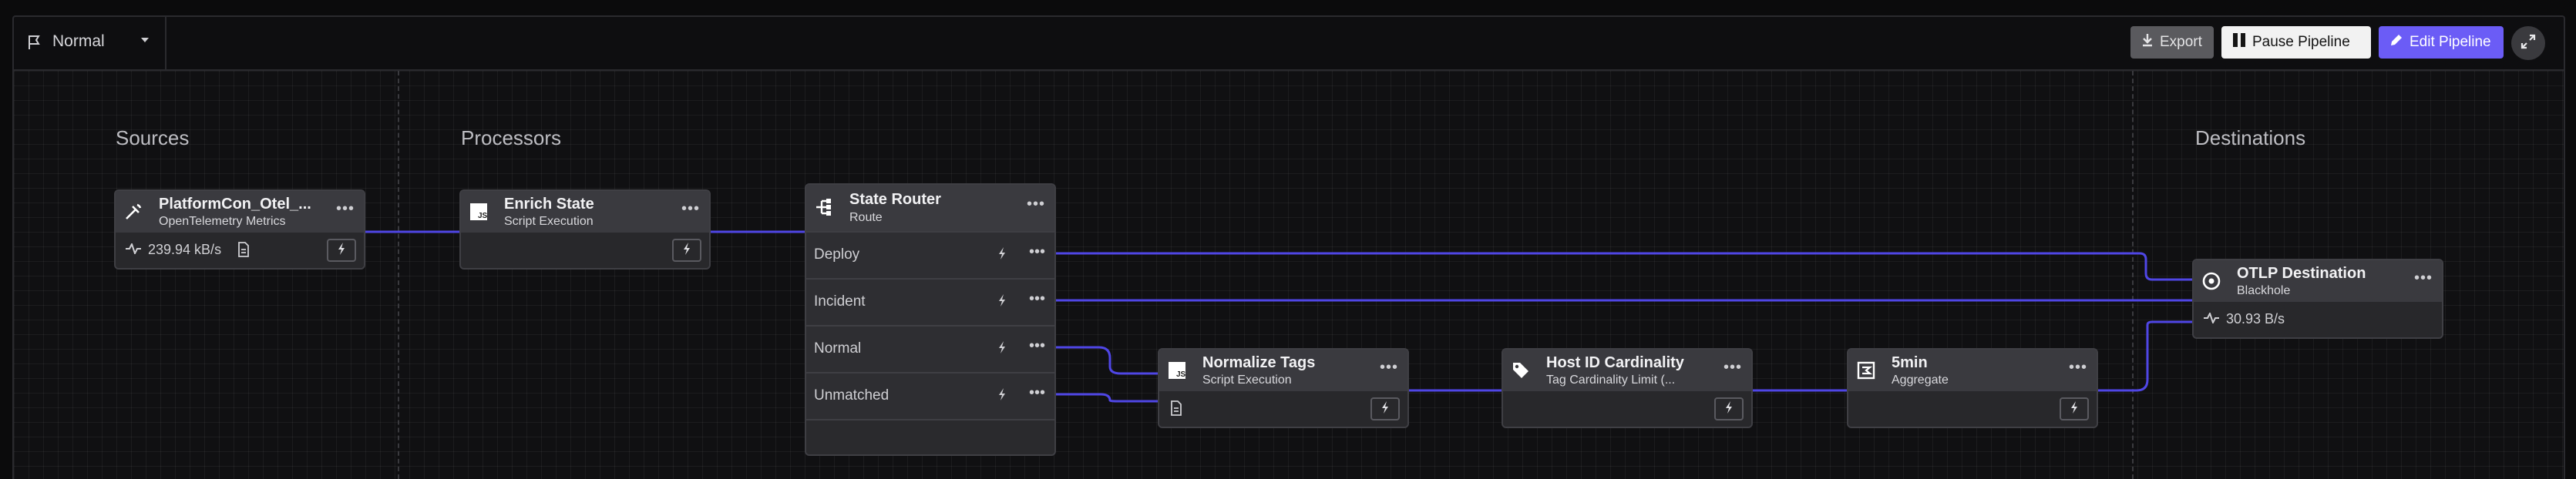 The height and width of the screenshot is (479, 2576). Describe the element at coordinates (824, 207) in the screenshot. I see `route-icon` at that location.